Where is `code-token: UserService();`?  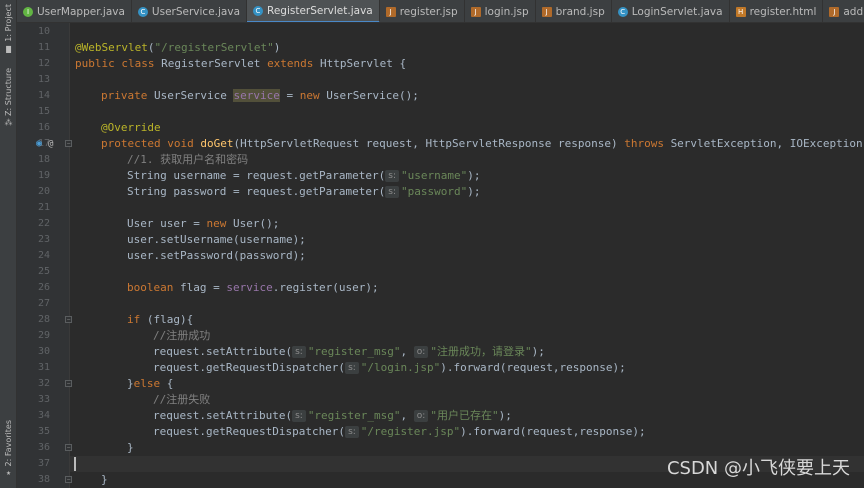
code-token: UserService(); is located at coordinates (372, 95).